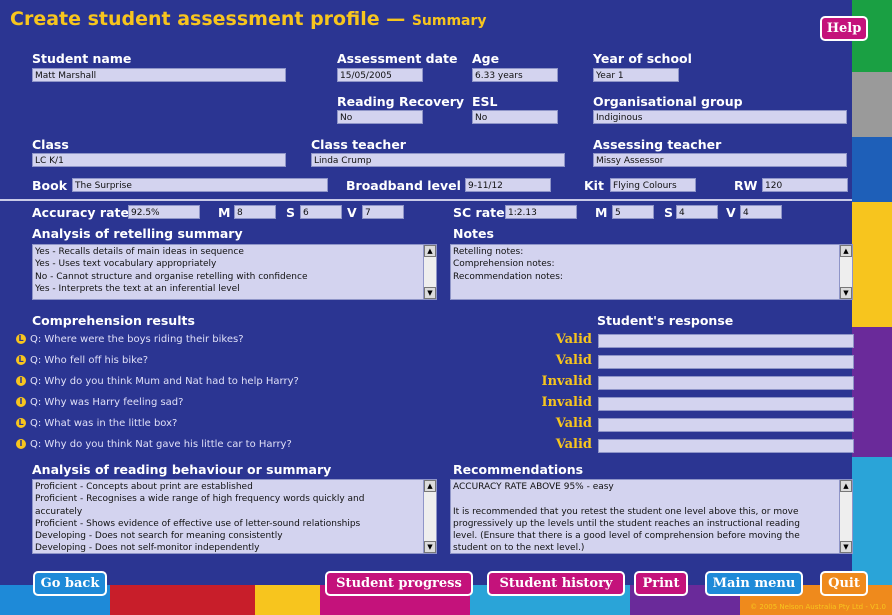 This screenshot has width=892, height=615. What do you see at coordinates (358, 144) in the screenshot?
I see `class-teacher-label: Class teacher` at bounding box center [358, 144].